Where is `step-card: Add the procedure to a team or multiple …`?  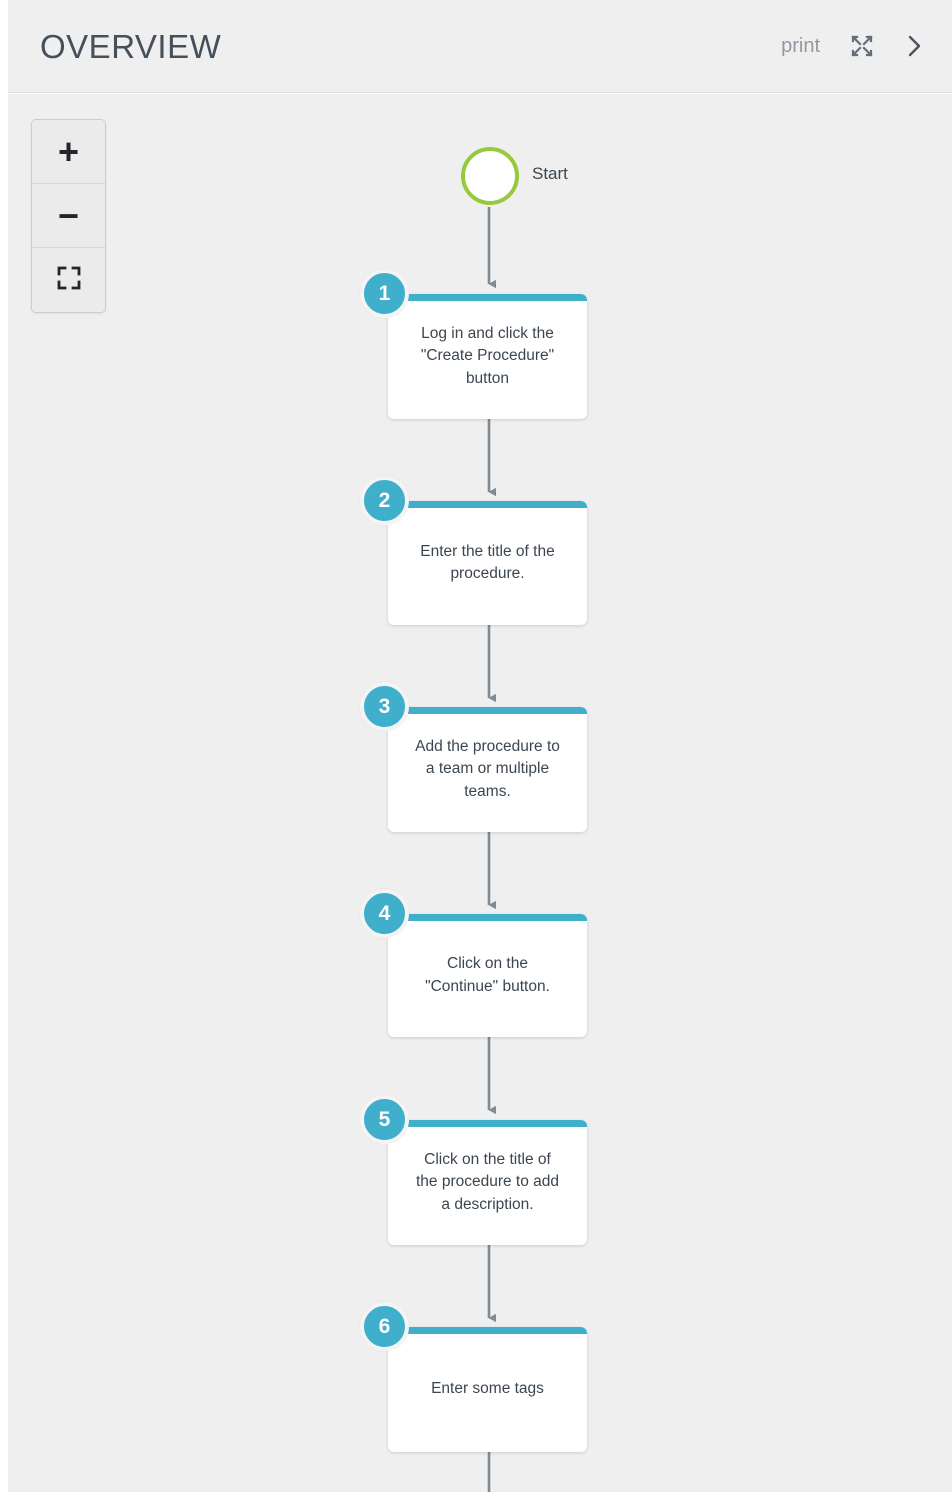 step-card: Add the procedure to a team or multiple … is located at coordinates (487, 769).